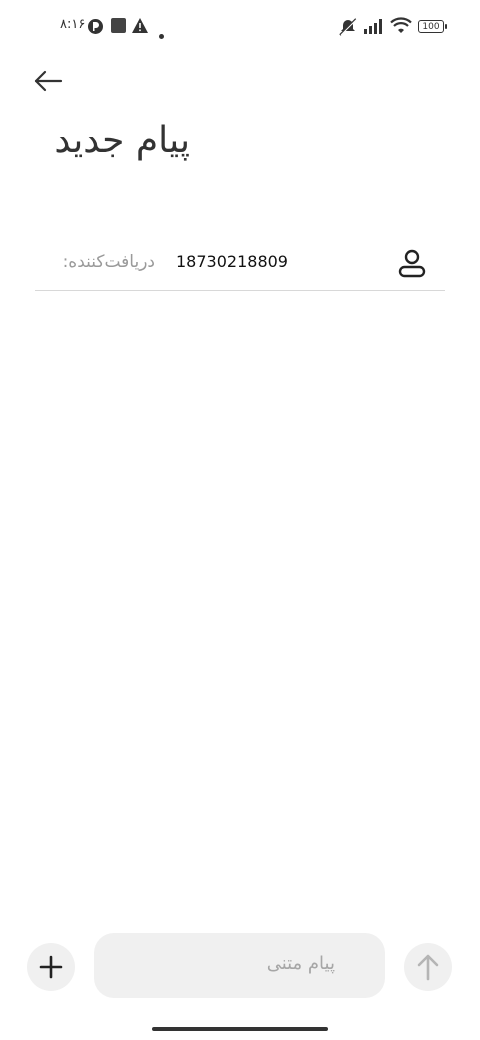 The width and height of the screenshot is (480, 1040). Describe the element at coordinates (375, 28) in the screenshot. I see `signal-icon` at that location.